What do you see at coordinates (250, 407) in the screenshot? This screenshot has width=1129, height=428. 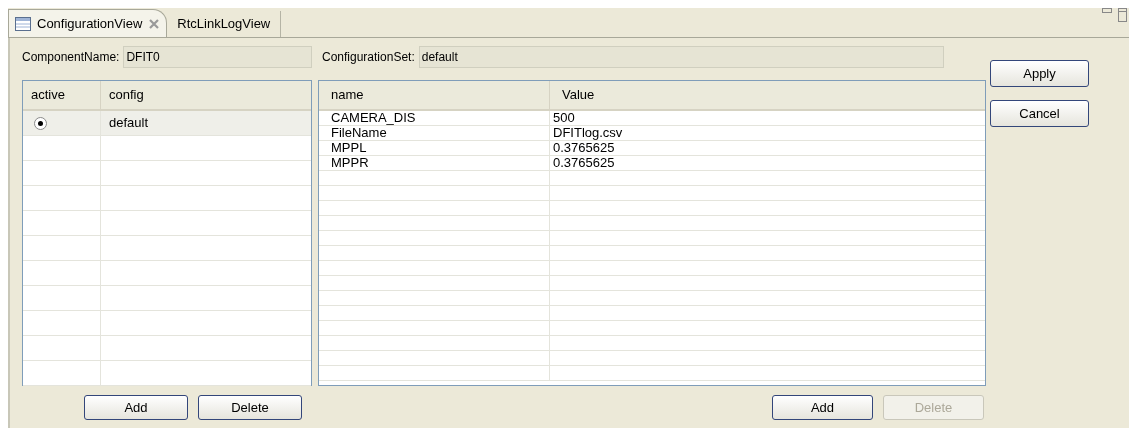 I see `button: Delete` at bounding box center [250, 407].